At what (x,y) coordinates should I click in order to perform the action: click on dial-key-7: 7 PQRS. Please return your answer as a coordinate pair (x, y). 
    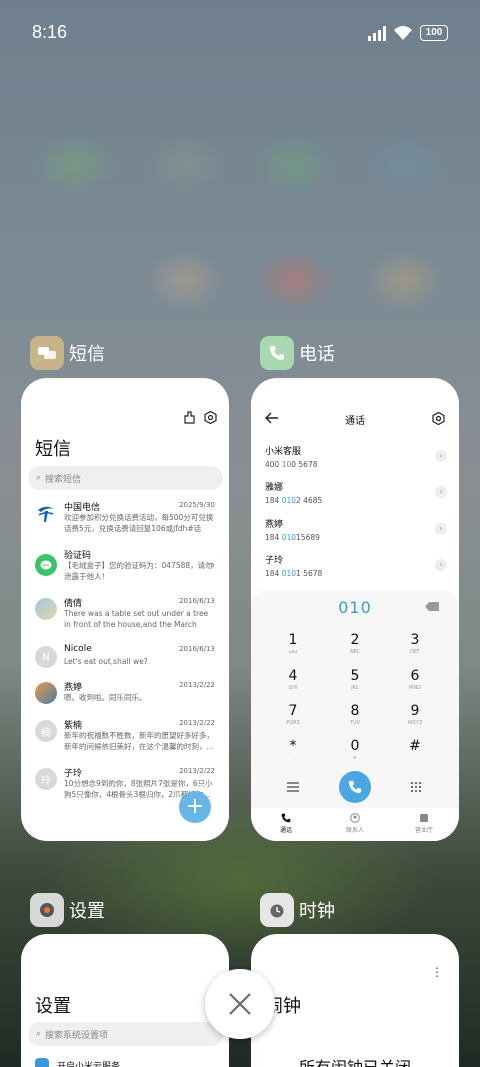
    Looking at the image, I should click on (293, 714).